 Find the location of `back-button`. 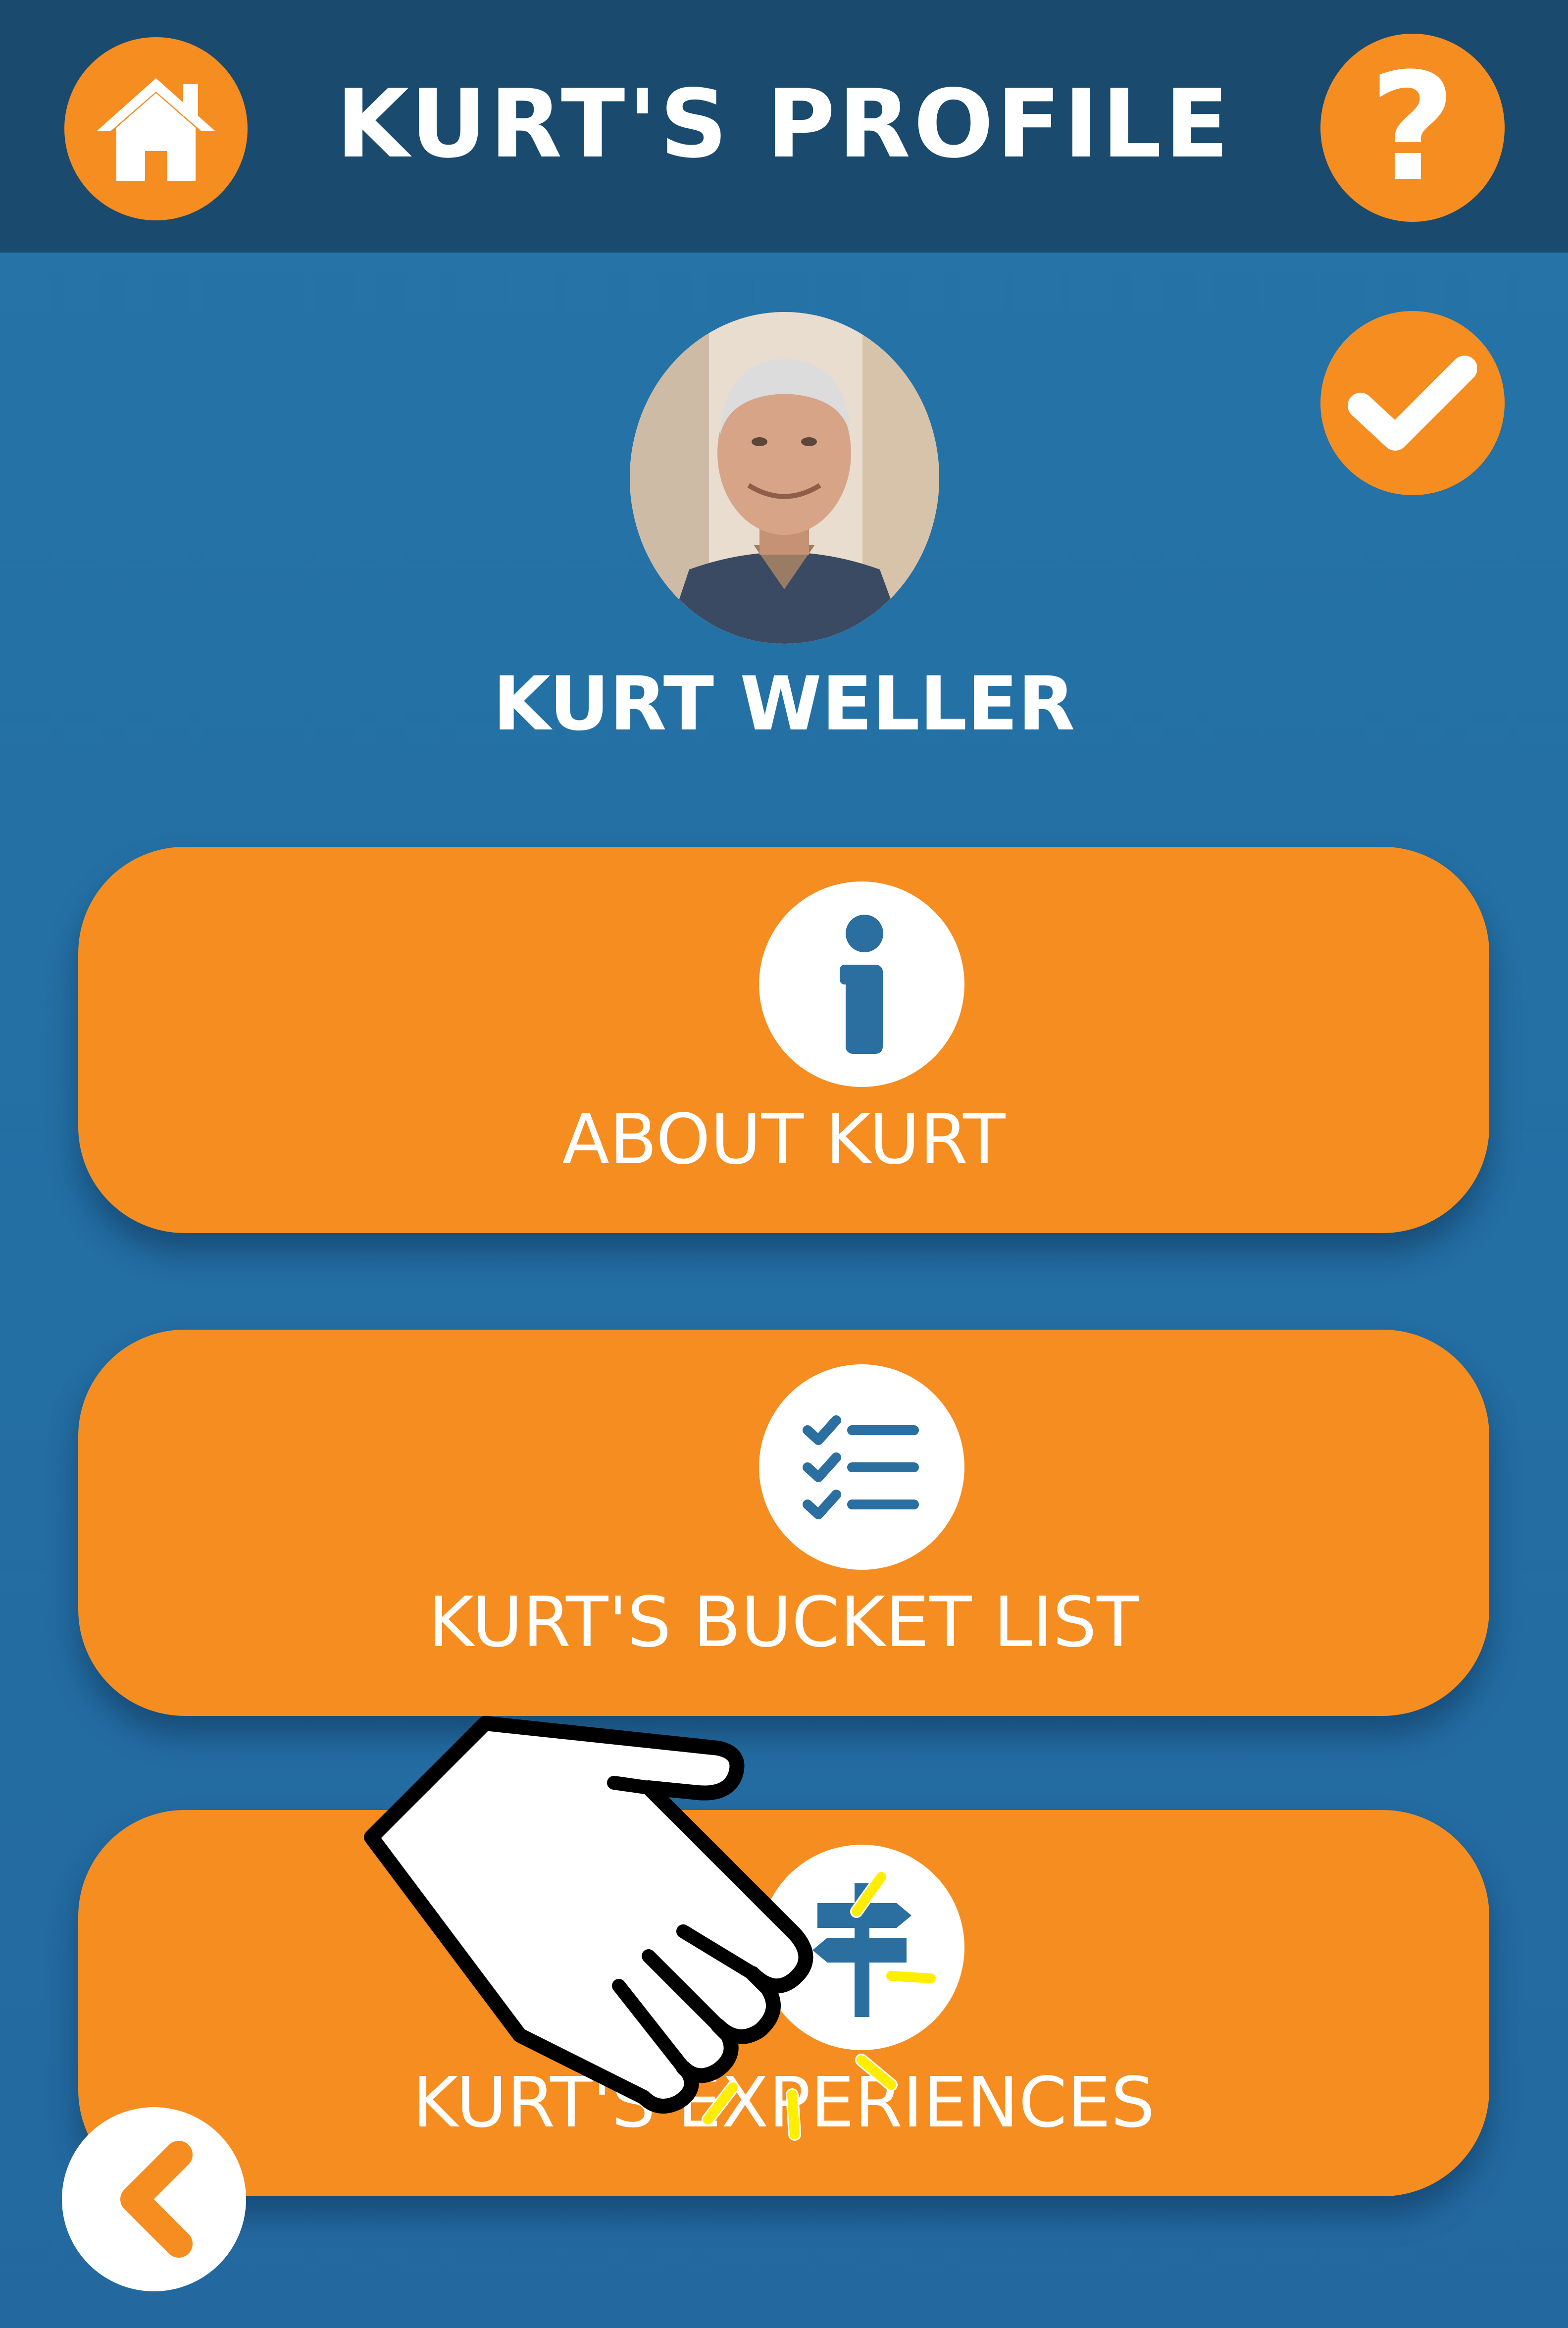

back-button is located at coordinates (154, 2199).